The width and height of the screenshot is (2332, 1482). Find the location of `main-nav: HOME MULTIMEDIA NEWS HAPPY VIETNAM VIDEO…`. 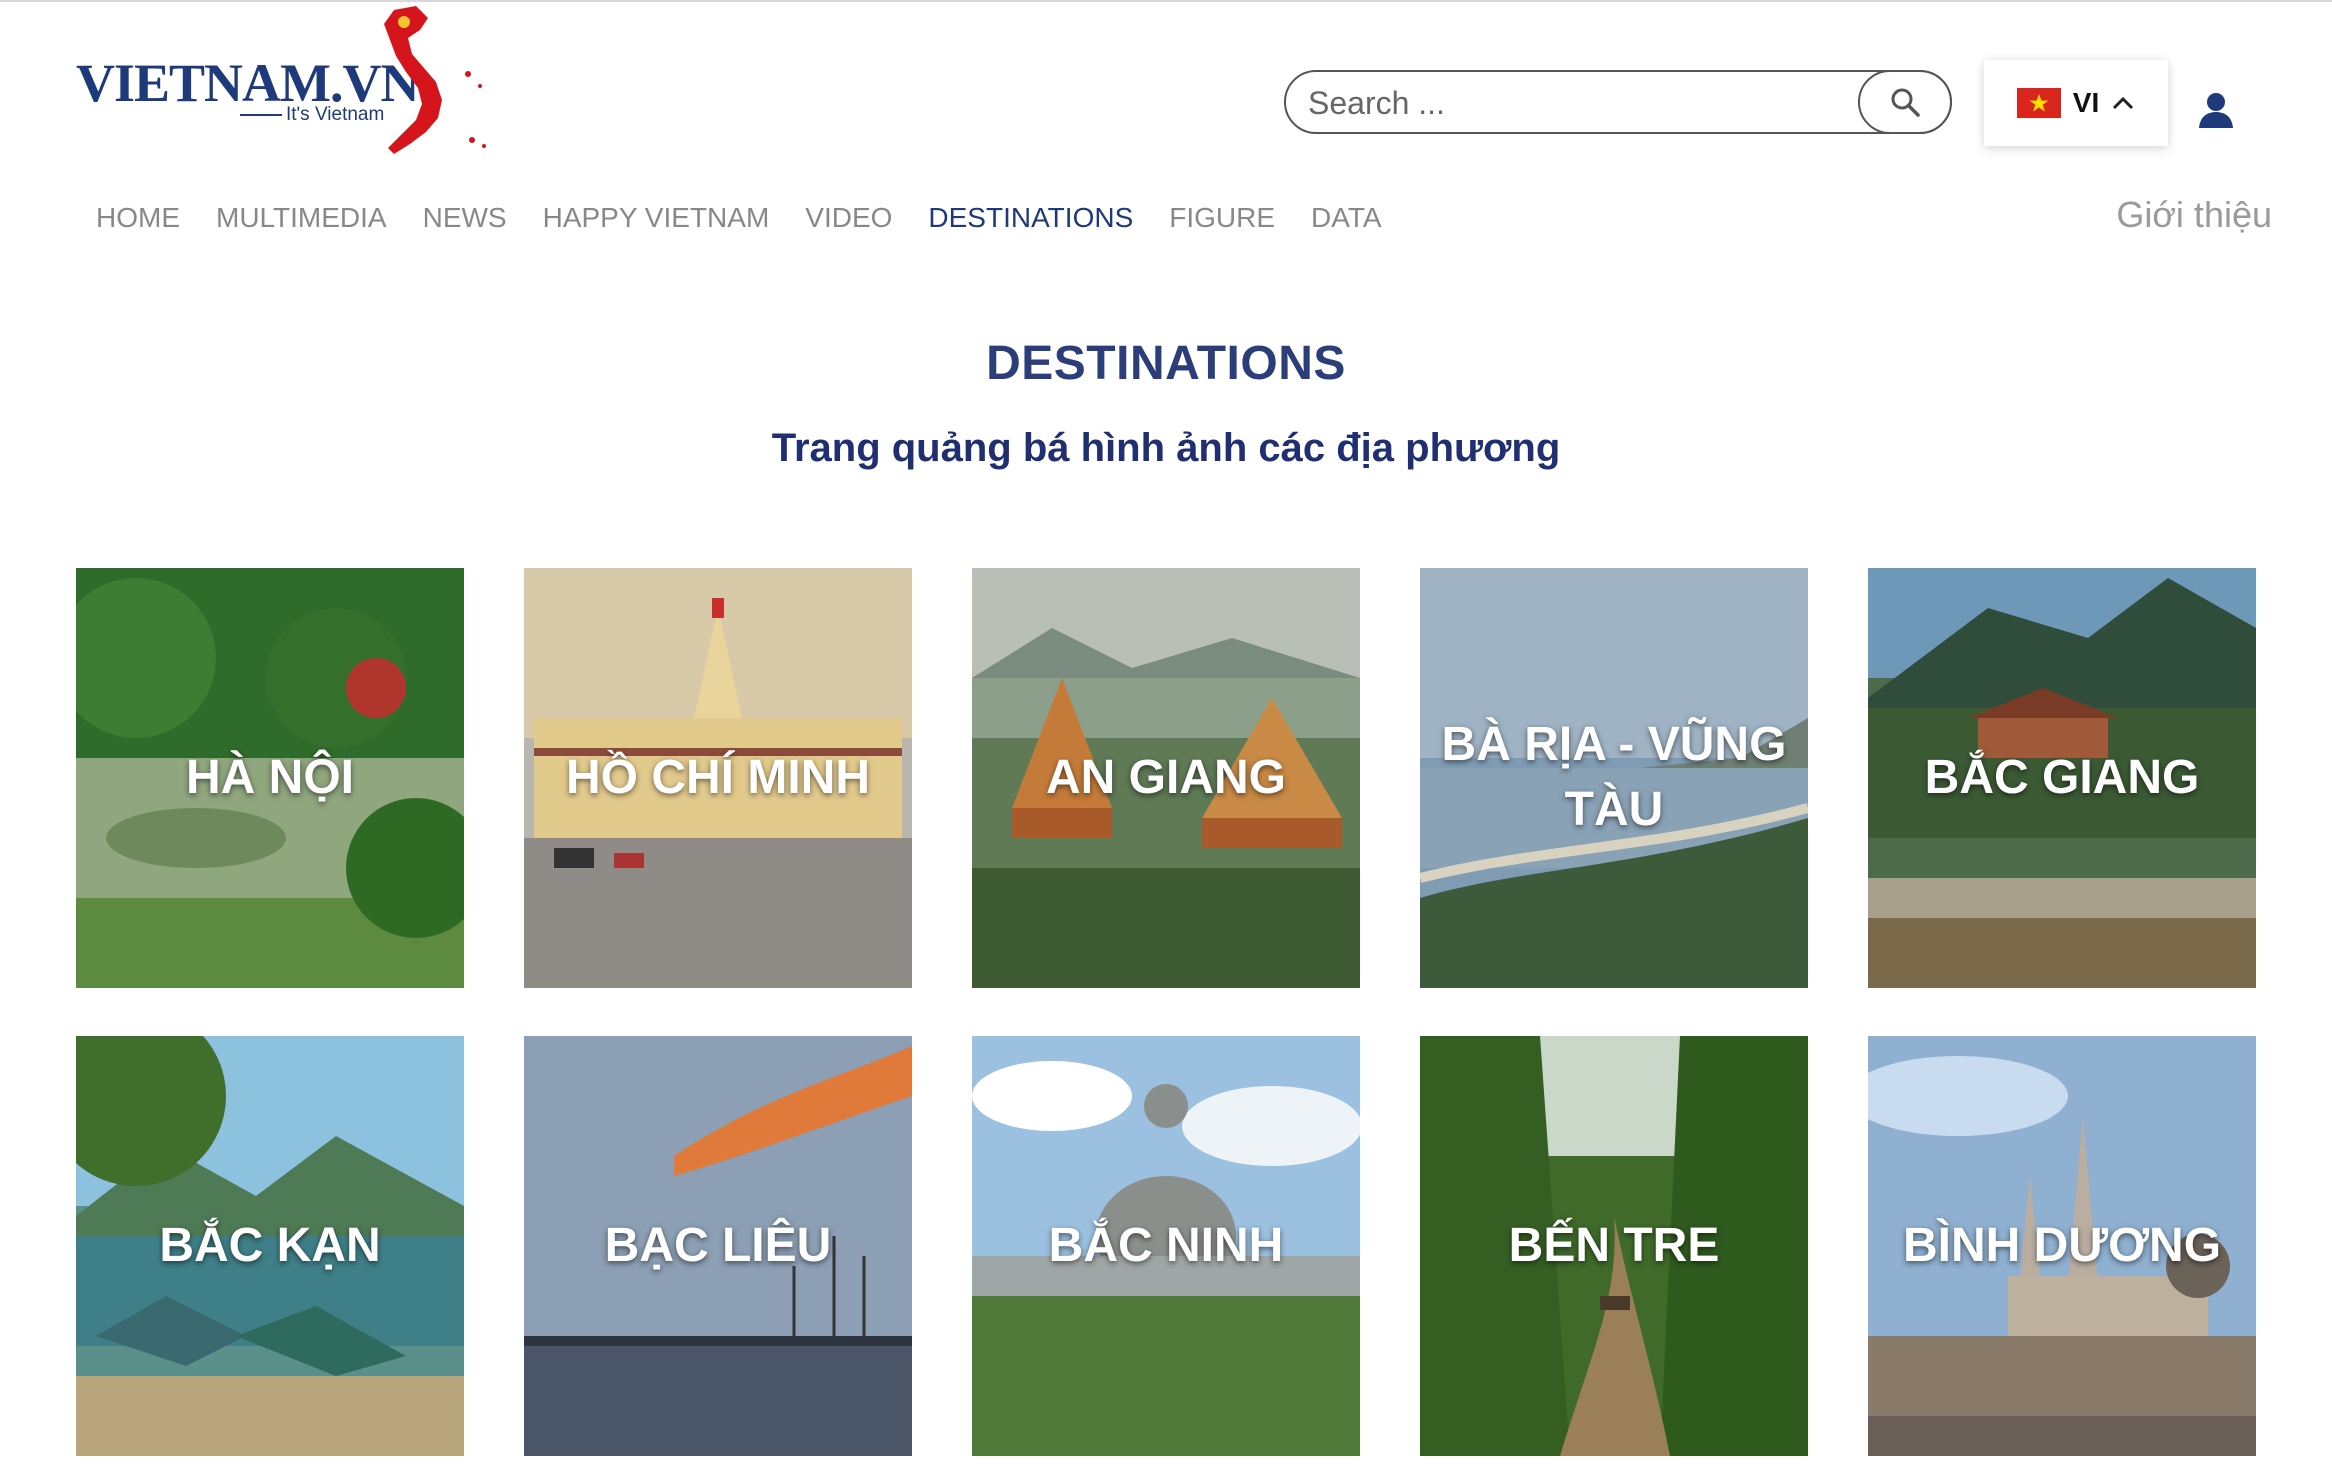

main-nav: HOME MULTIMEDIA NEWS HAPPY VIETNAM VIDEO… is located at coordinates (757, 218).